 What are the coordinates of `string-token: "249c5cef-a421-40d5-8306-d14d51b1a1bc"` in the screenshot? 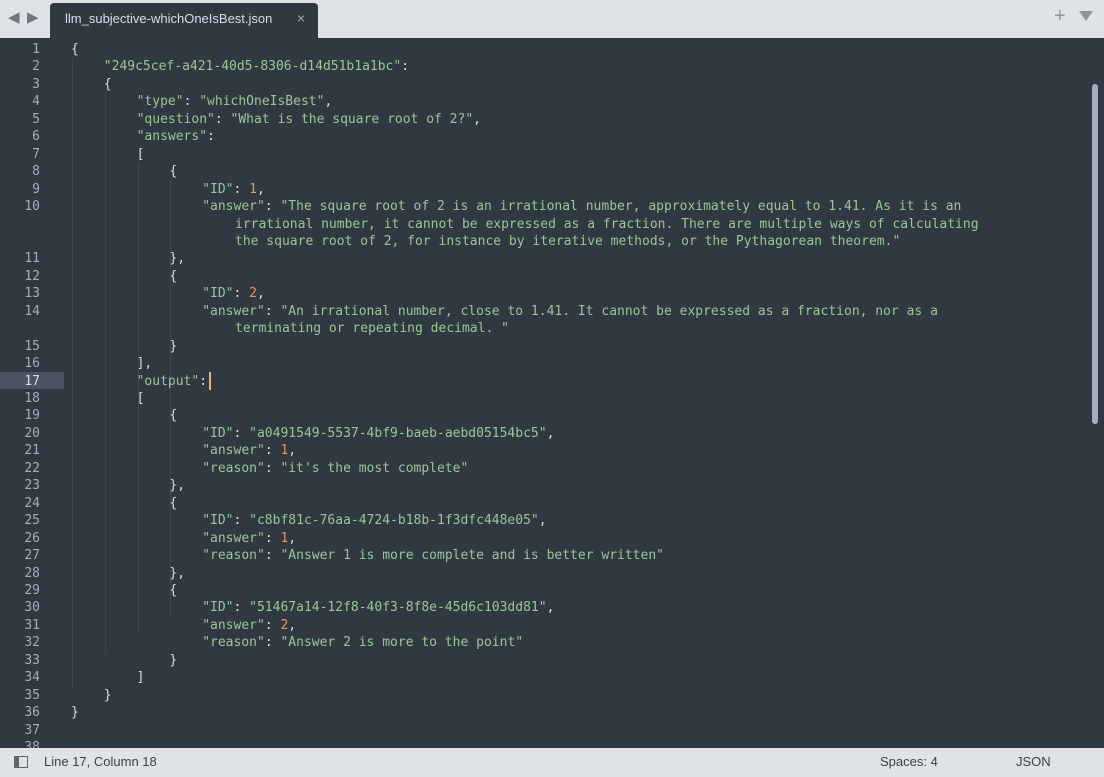 It's located at (252, 67).